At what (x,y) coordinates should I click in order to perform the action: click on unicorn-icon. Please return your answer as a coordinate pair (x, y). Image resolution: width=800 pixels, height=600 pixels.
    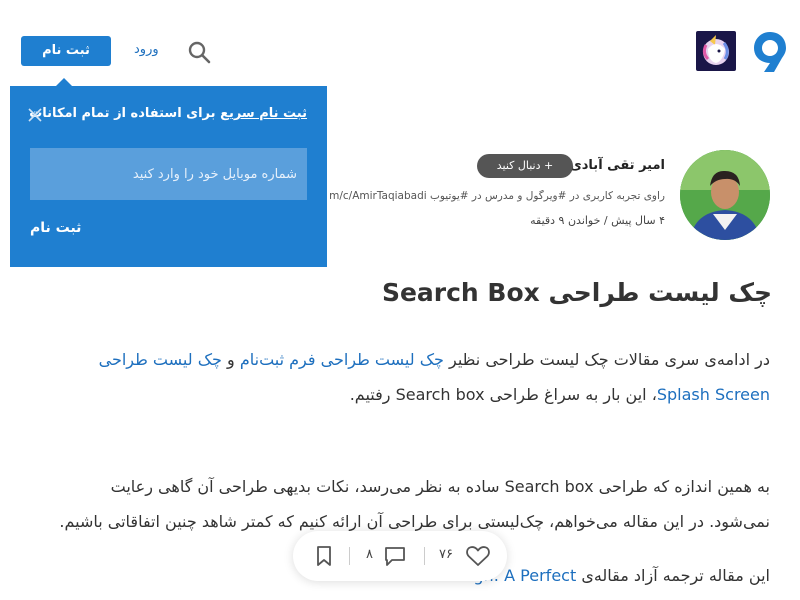
    Looking at the image, I should click on (715, 50).